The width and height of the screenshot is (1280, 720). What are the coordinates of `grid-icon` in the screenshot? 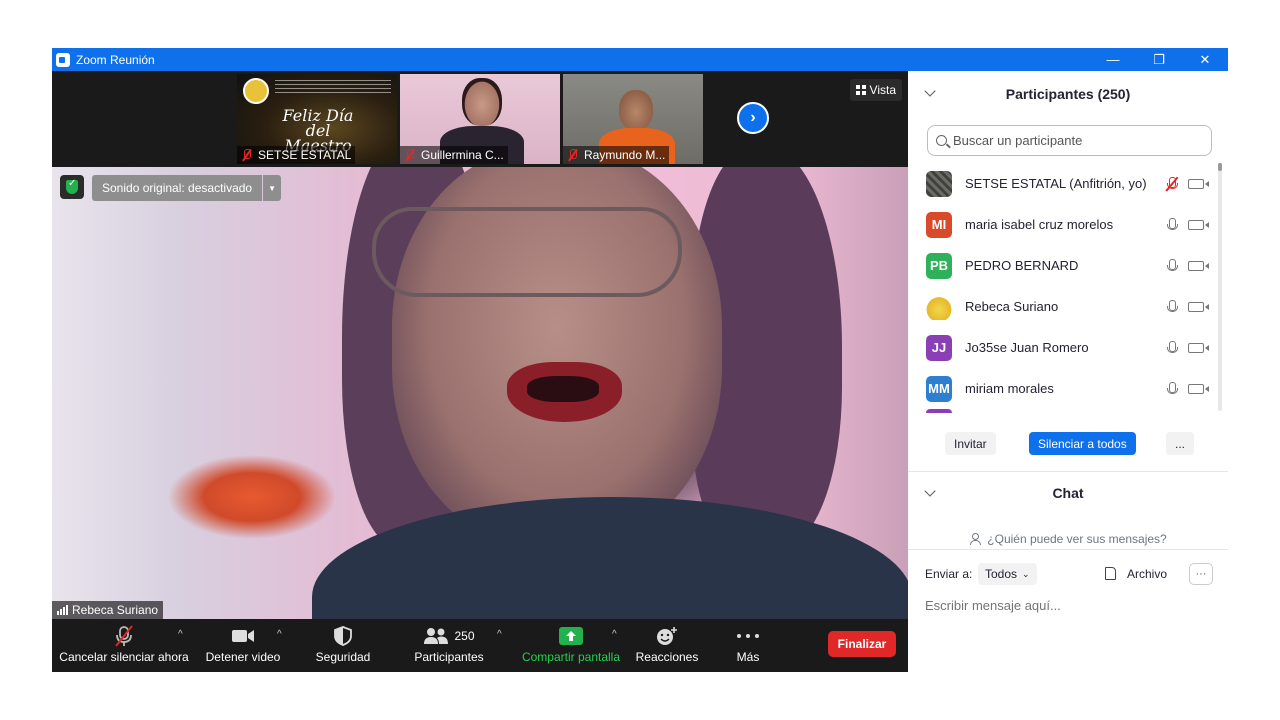 It's located at (860, 90).